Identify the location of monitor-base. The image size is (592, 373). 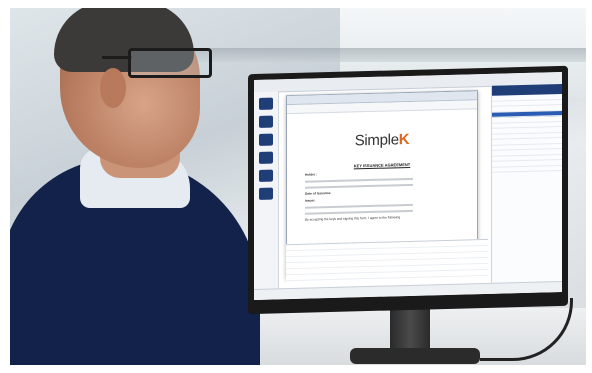
(415, 356).